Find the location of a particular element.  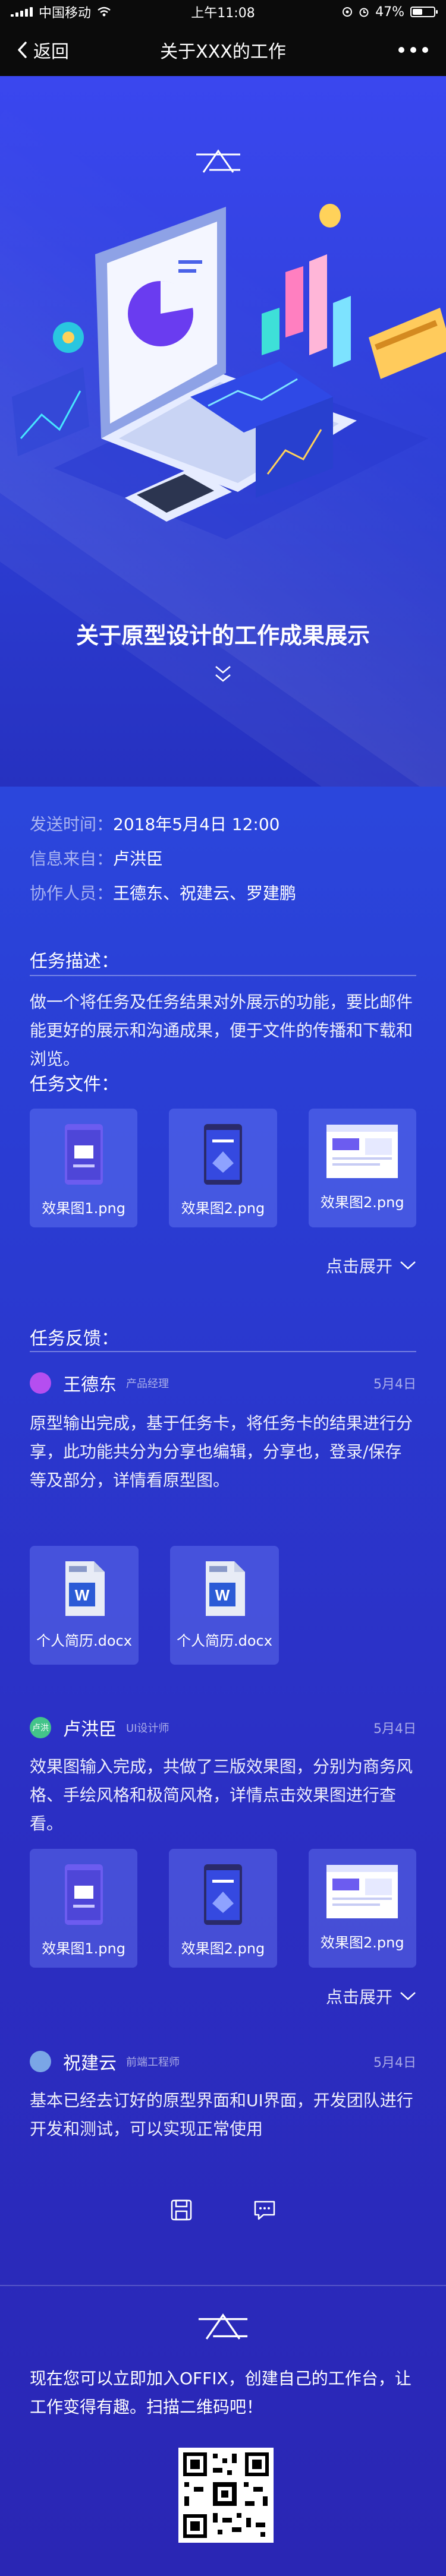

double-chevron-down-icon is located at coordinates (223, 674).